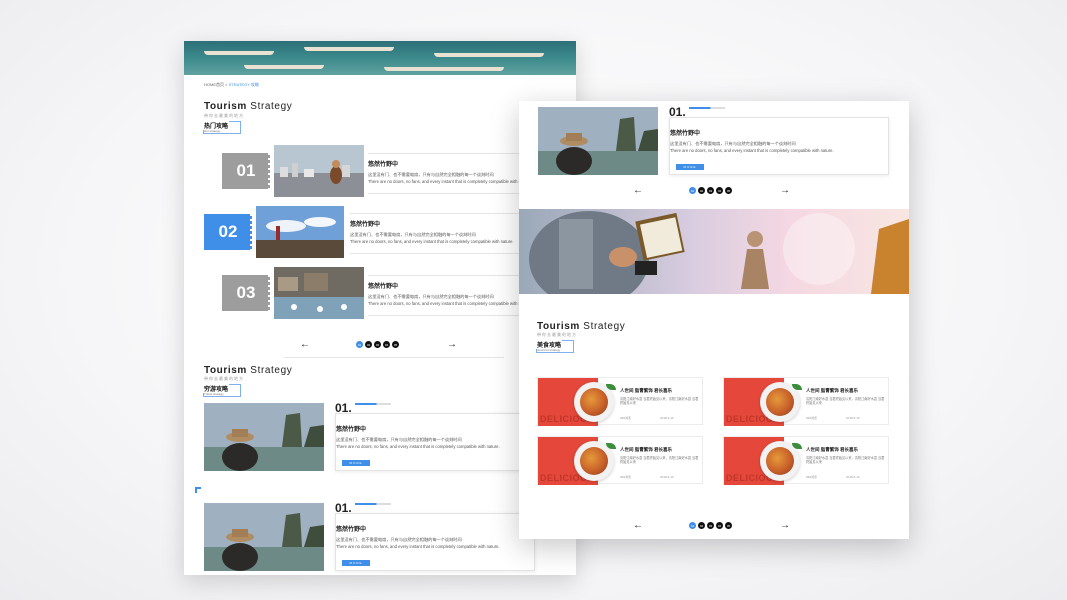 The height and width of the screenshot is (600, 1067). I want to click on section-title-poor: Tourism Strategy, so click(248, 370).